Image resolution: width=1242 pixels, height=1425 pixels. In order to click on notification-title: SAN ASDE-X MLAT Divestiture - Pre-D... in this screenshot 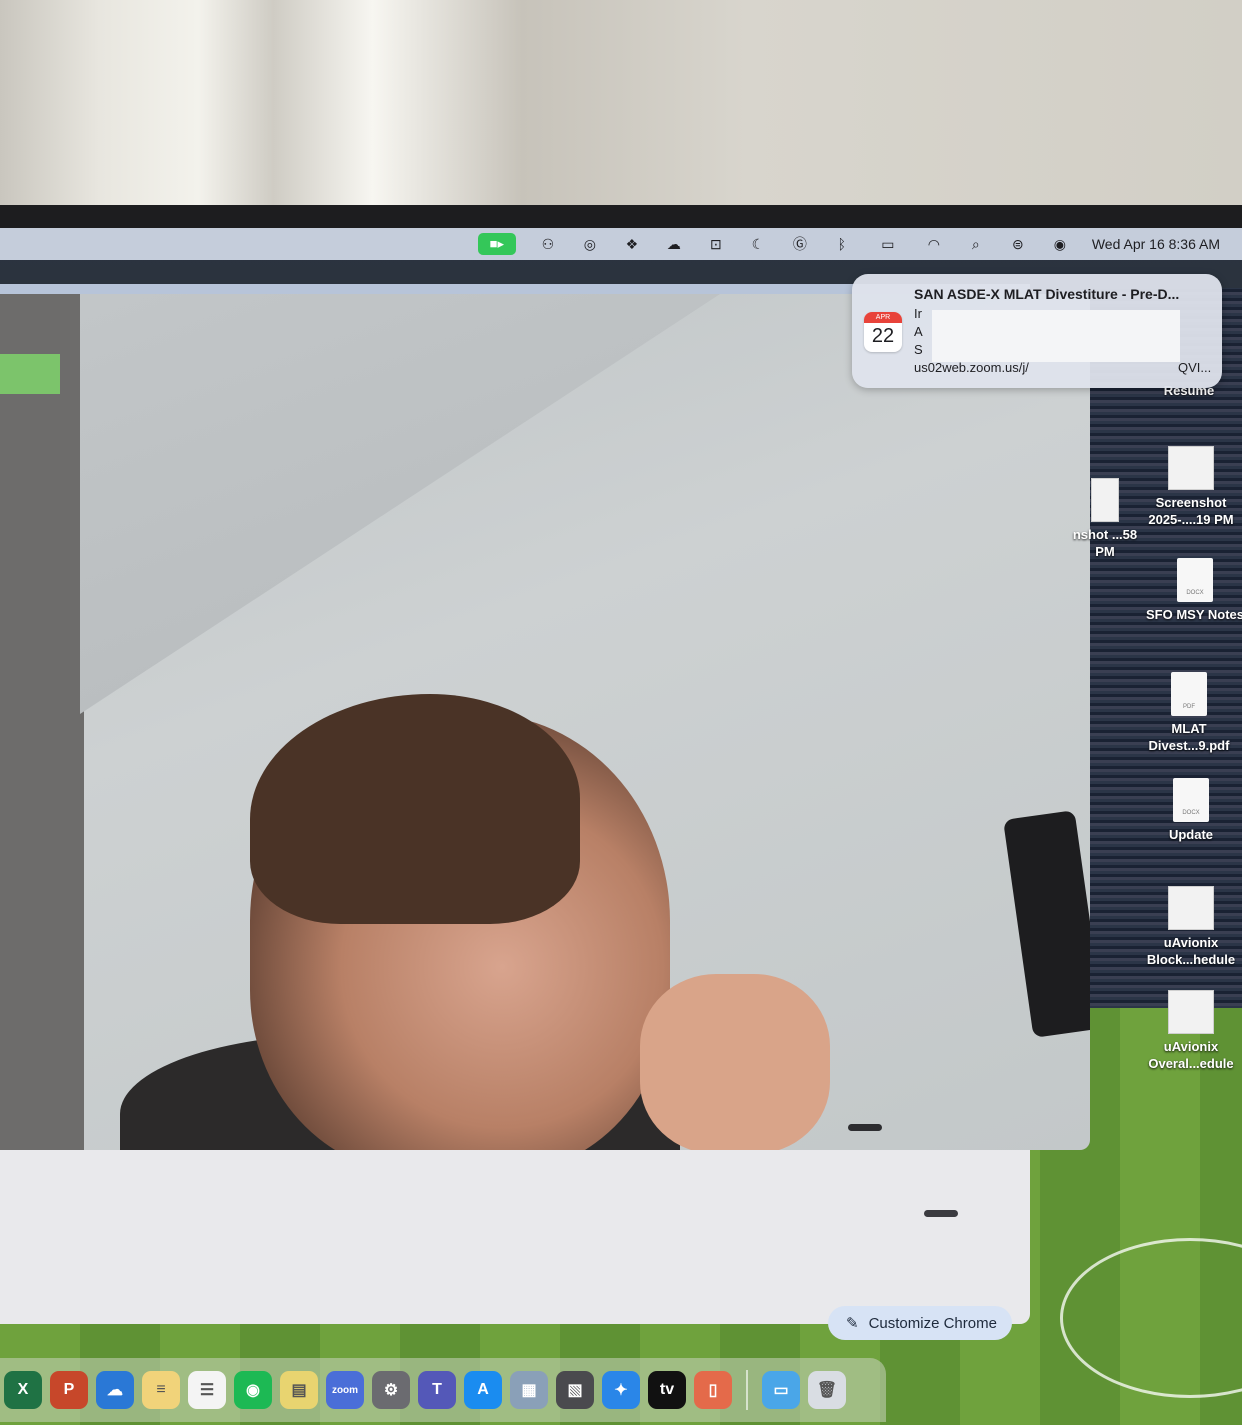, I will do `click(1047, 294)`.